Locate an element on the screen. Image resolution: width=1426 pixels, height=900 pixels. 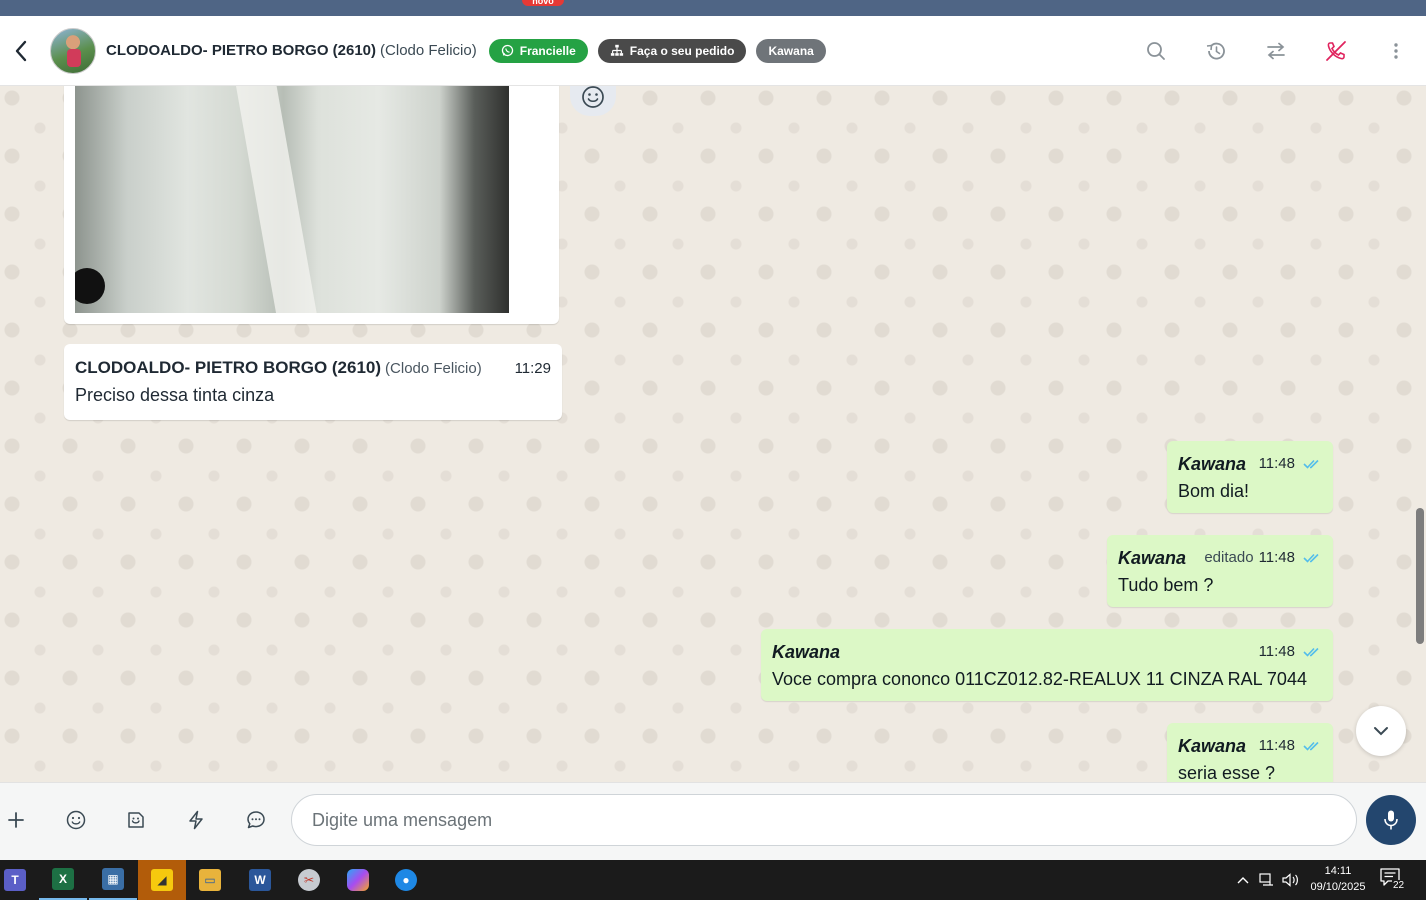
incoming-text: Preciso dessa tinta cinza is located at coordinates (175, 395).